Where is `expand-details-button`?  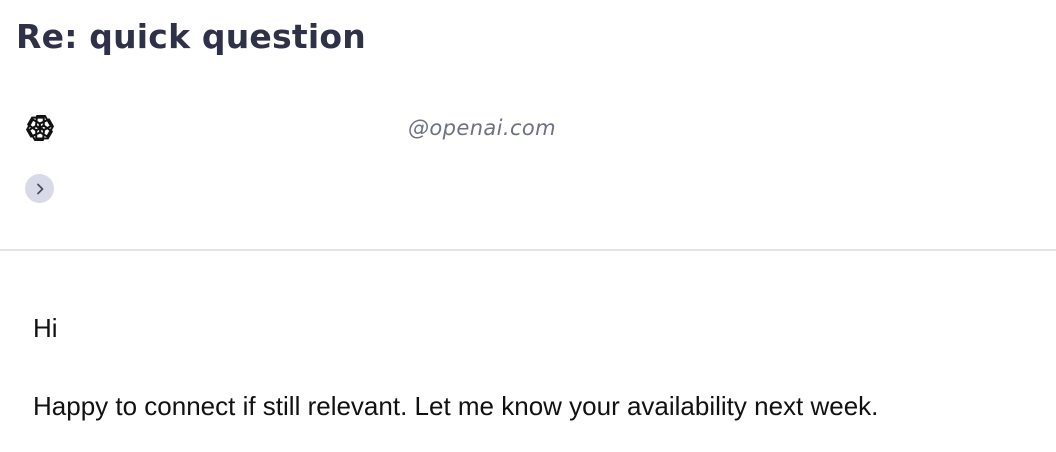 expand-details-button is located at coordinates (39, 188).